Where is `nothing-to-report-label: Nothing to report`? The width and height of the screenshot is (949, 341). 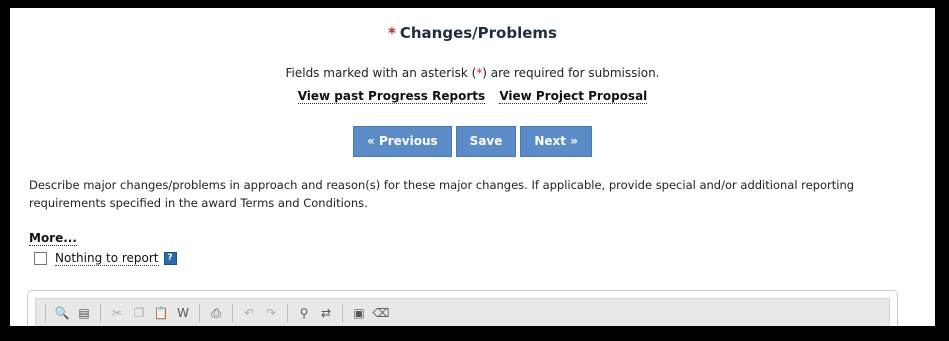
nothing-to-report-label: Nothing to report is located at coordinates (107, 258).